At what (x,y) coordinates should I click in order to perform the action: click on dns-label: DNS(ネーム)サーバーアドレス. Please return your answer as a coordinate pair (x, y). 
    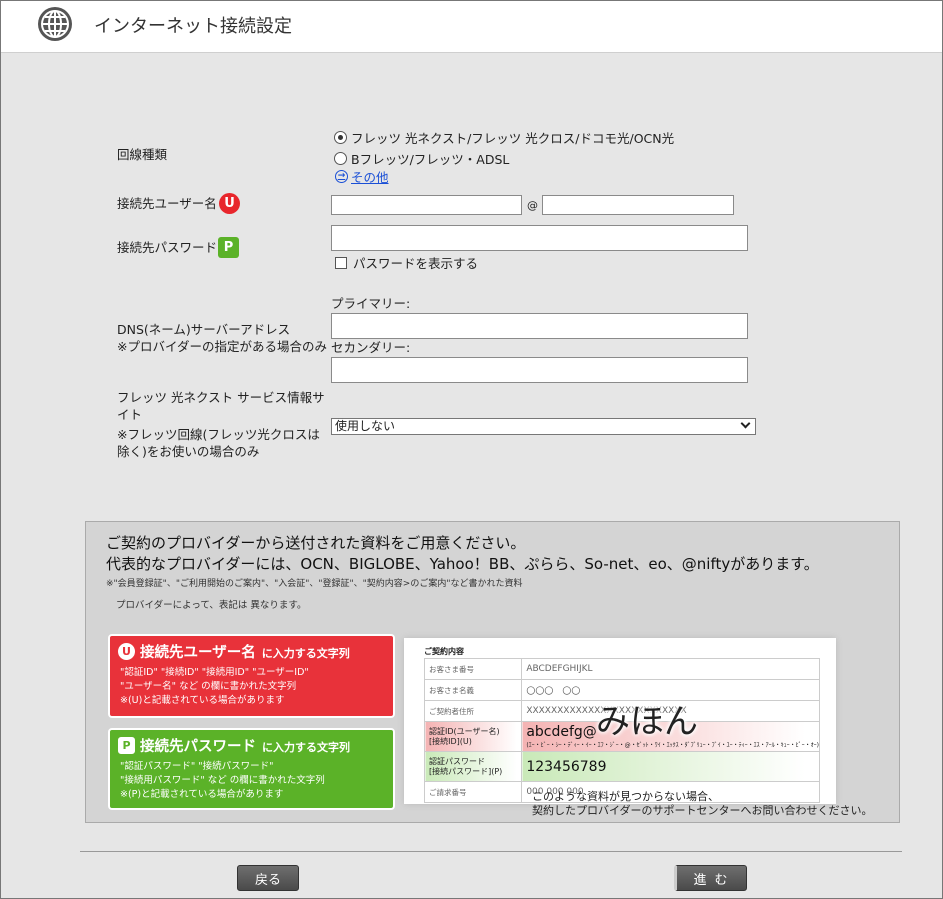
    Looking at the image, I should click on (204, 329).